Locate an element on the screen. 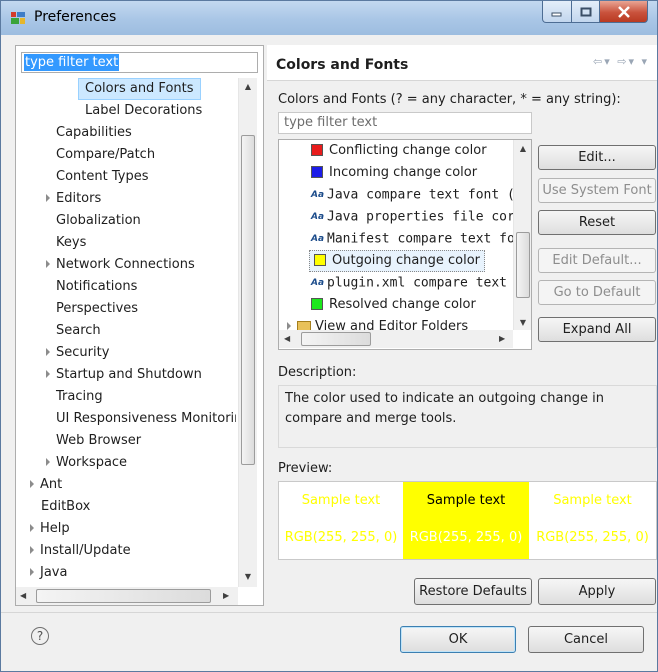 This screenshot has height=672, width=658. tree-item-label: Notifications is located at coordinates (97, 286).